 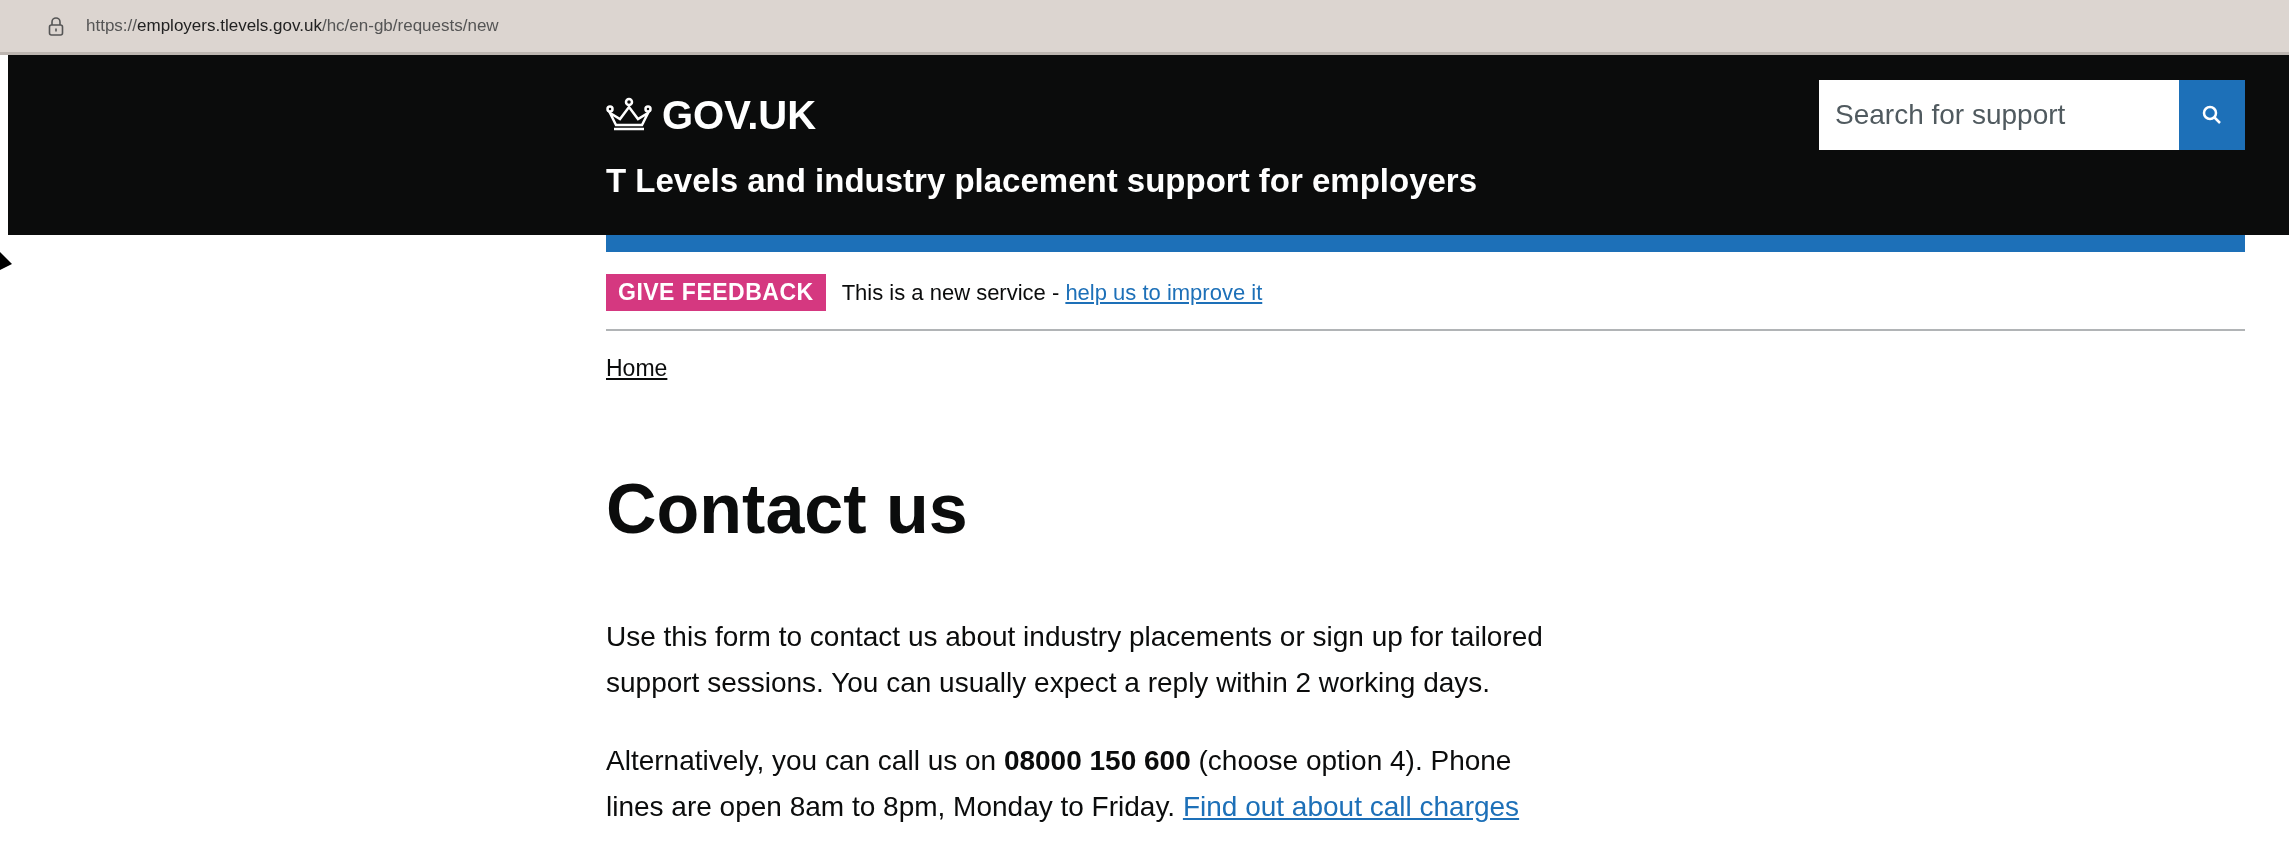 What do you see at coordinates (1063, 784) in the screenshot?
I see `body-paragraph: Alternatively, you can call us on 08000 150 600 (choose option 4). Phone lines are open 8am to 8pm, Monday to Friday. Find out about call charges` at bounding box center [1063, 784].